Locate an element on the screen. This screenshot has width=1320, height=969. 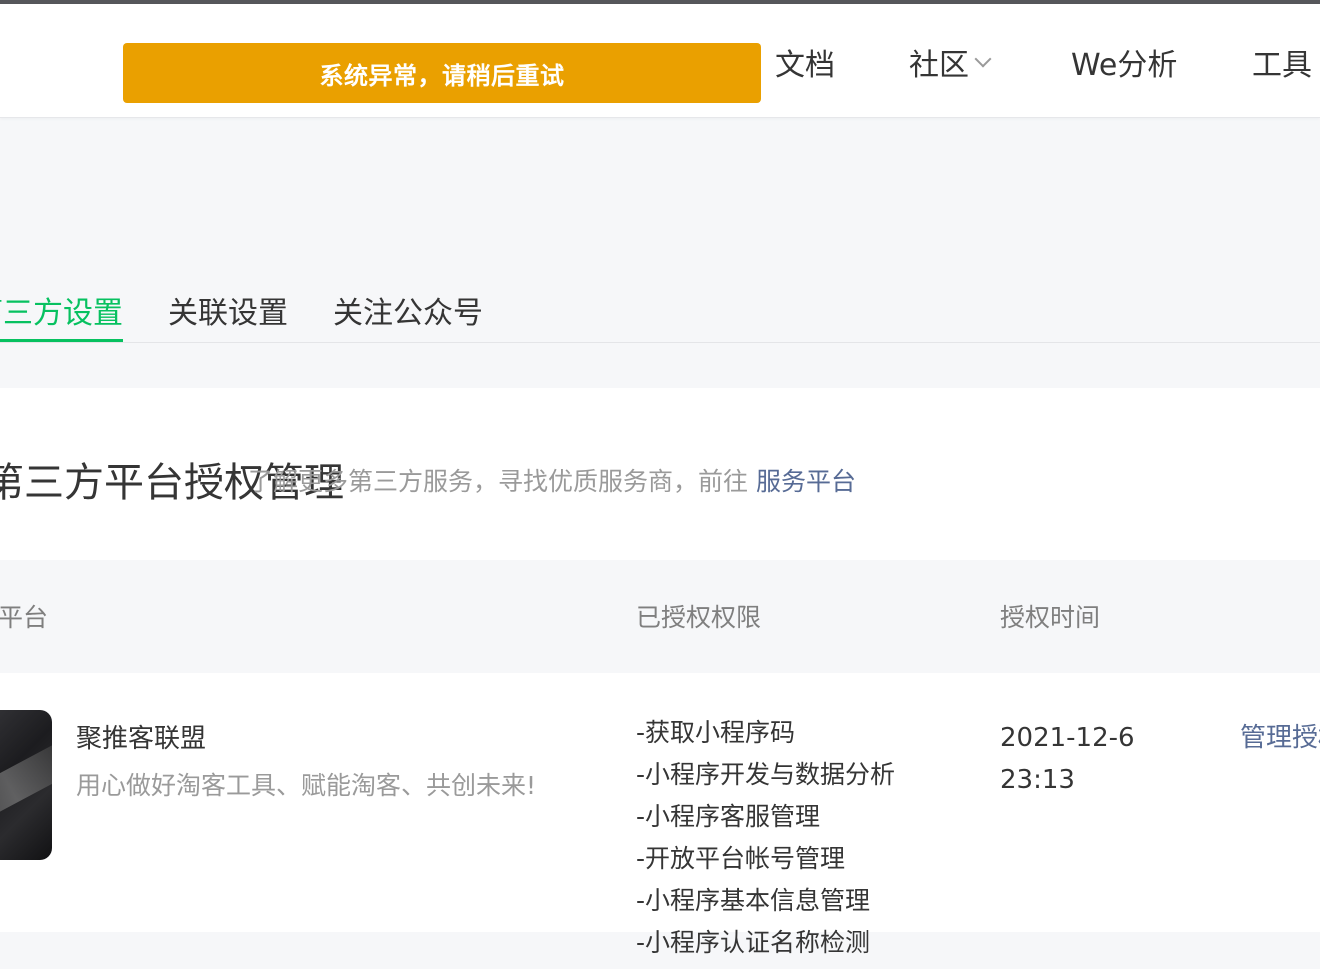
permission-item: -开放平台帐号管理 is located at coordinates (741, 858).